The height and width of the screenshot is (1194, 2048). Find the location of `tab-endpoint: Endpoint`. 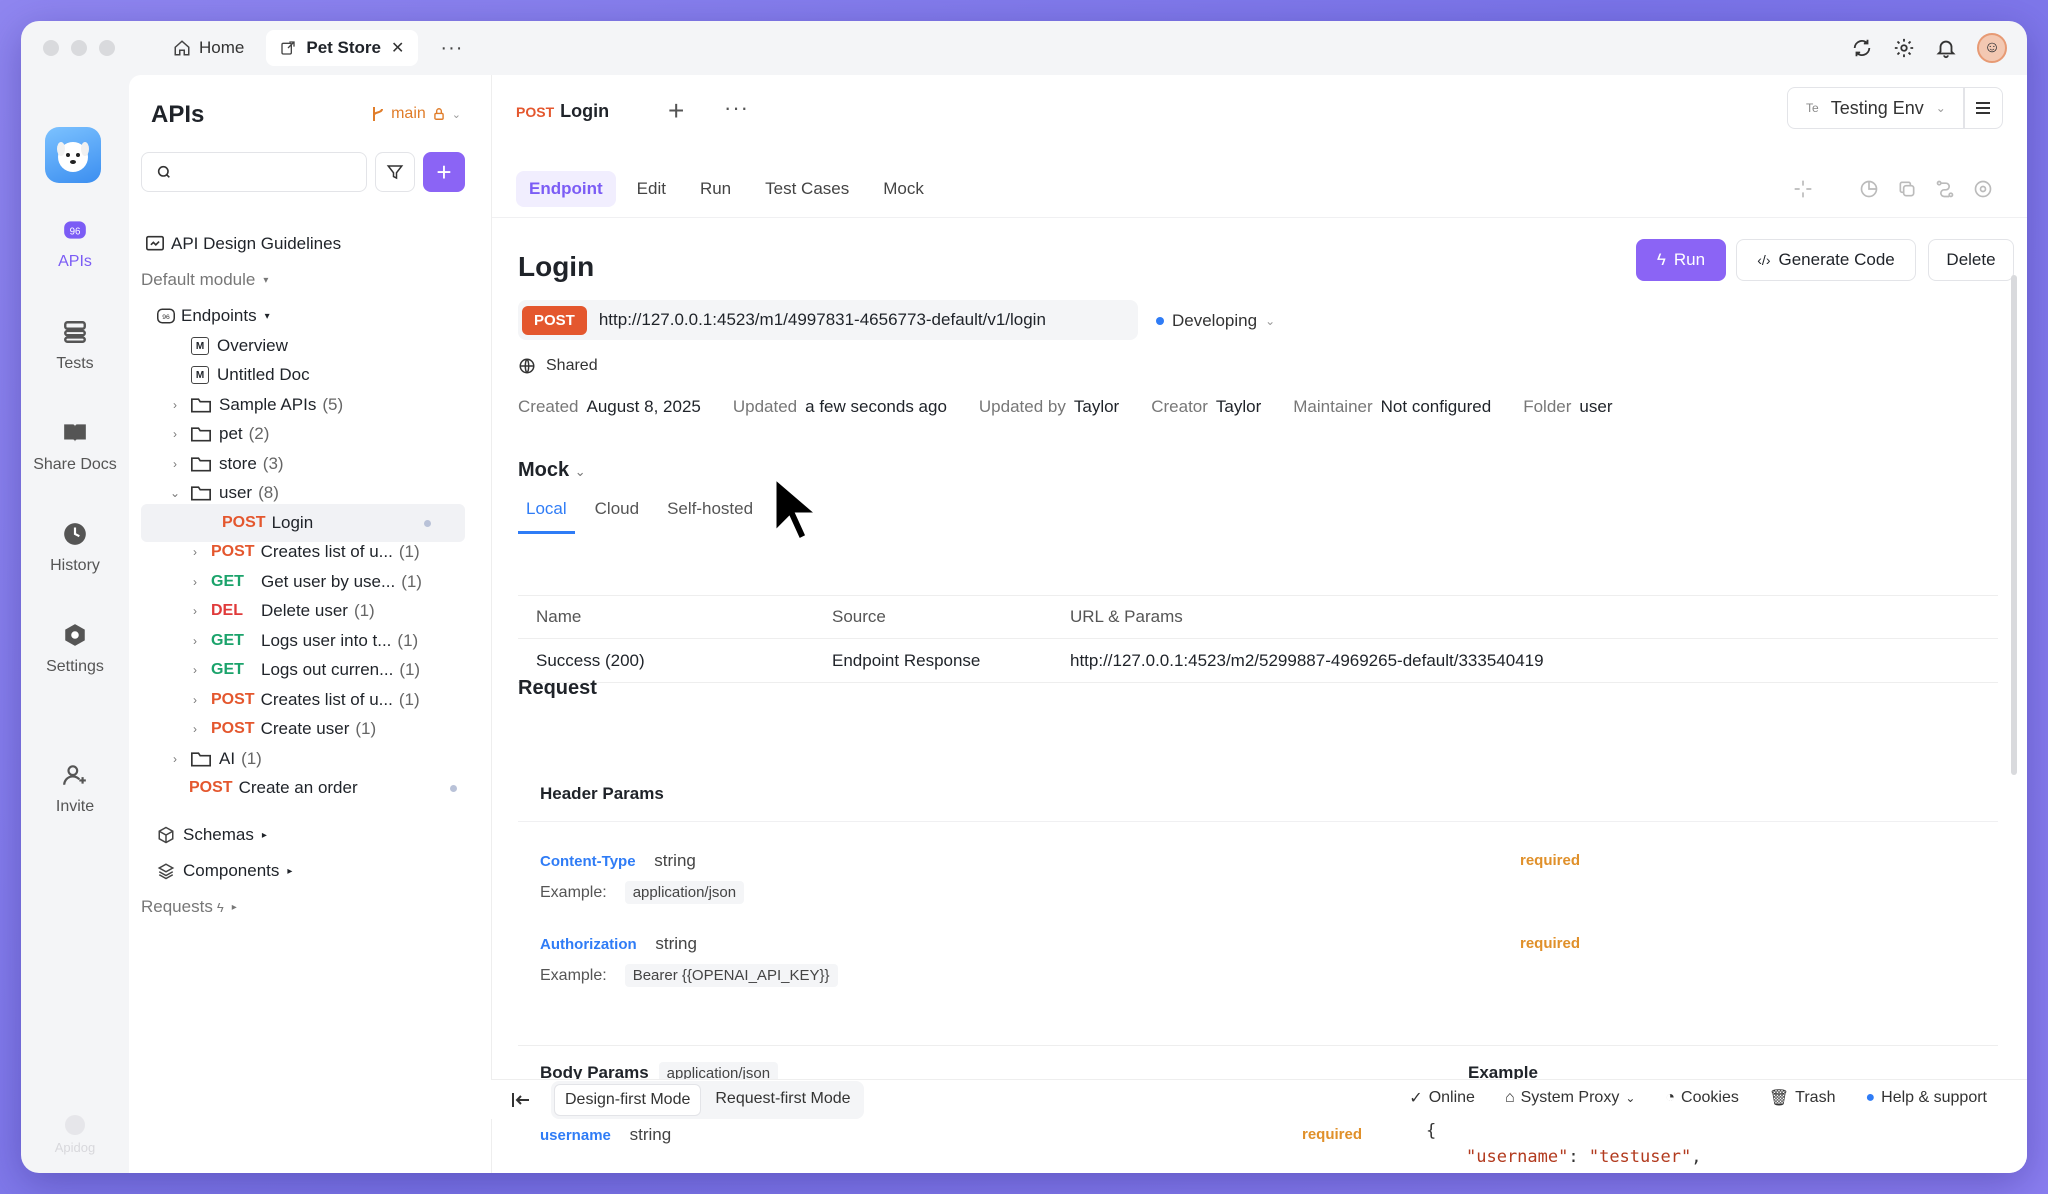

tab-endpoint: Endpoint is located at coordinates (566, 189).